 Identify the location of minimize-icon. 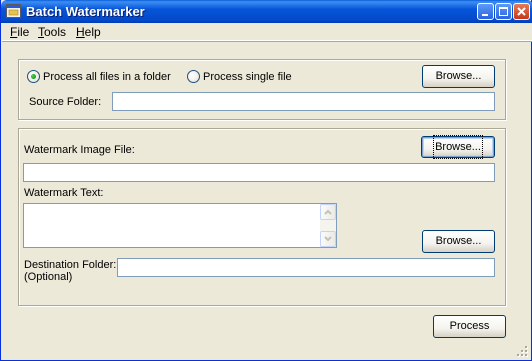
(485, 15).